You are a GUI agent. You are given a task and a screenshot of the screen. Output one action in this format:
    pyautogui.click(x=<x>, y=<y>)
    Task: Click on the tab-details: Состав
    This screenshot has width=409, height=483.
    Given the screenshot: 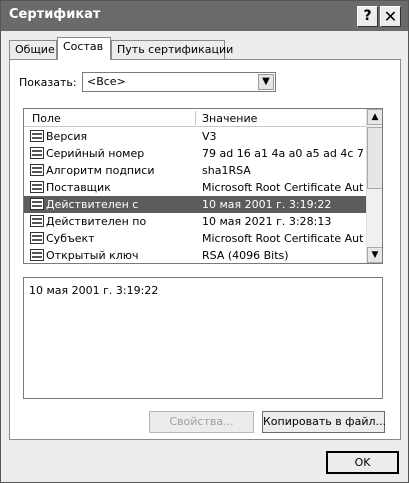 What is the action you would take?
    pyautogui.click(x=84, y=48)
    